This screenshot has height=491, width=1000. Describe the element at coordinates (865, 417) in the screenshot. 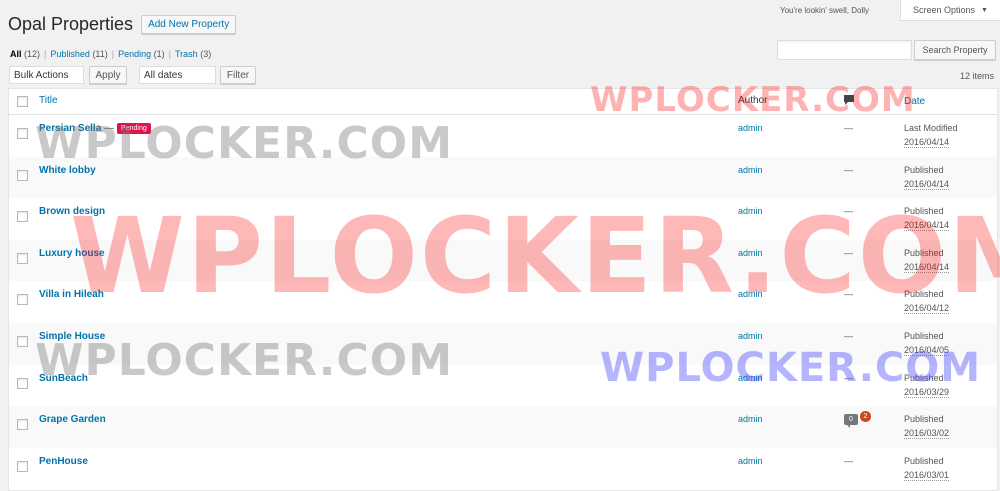

I see `pending-comments-badge: 2` at that location.